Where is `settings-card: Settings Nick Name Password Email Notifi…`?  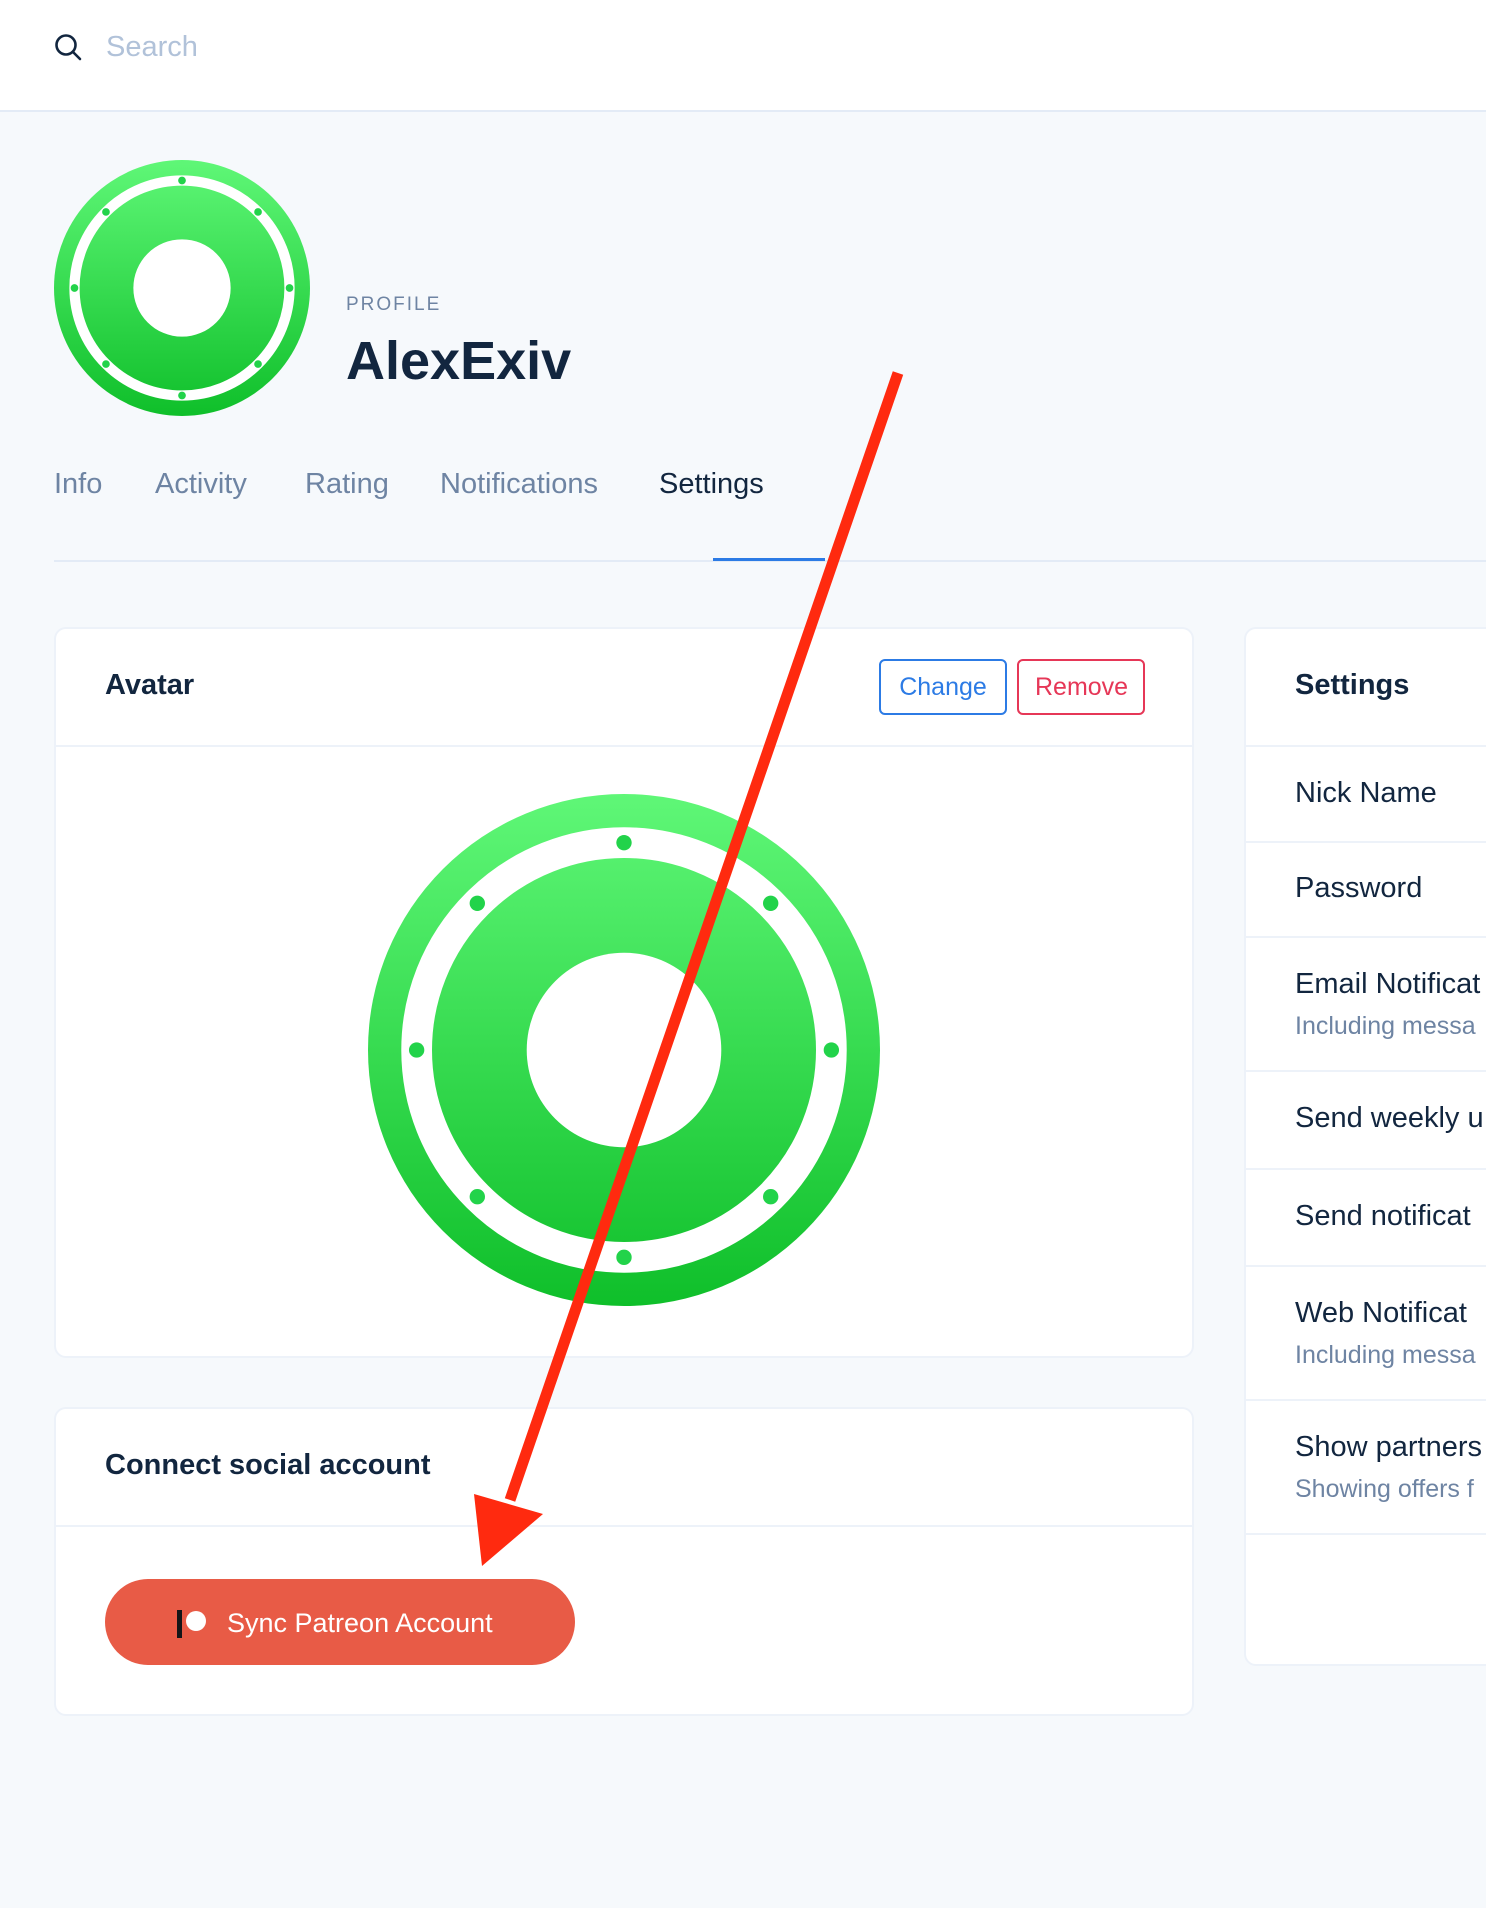 settings-card: Settings Nick Name Password Email Notifi… is located at coordinates (1365, 1146).